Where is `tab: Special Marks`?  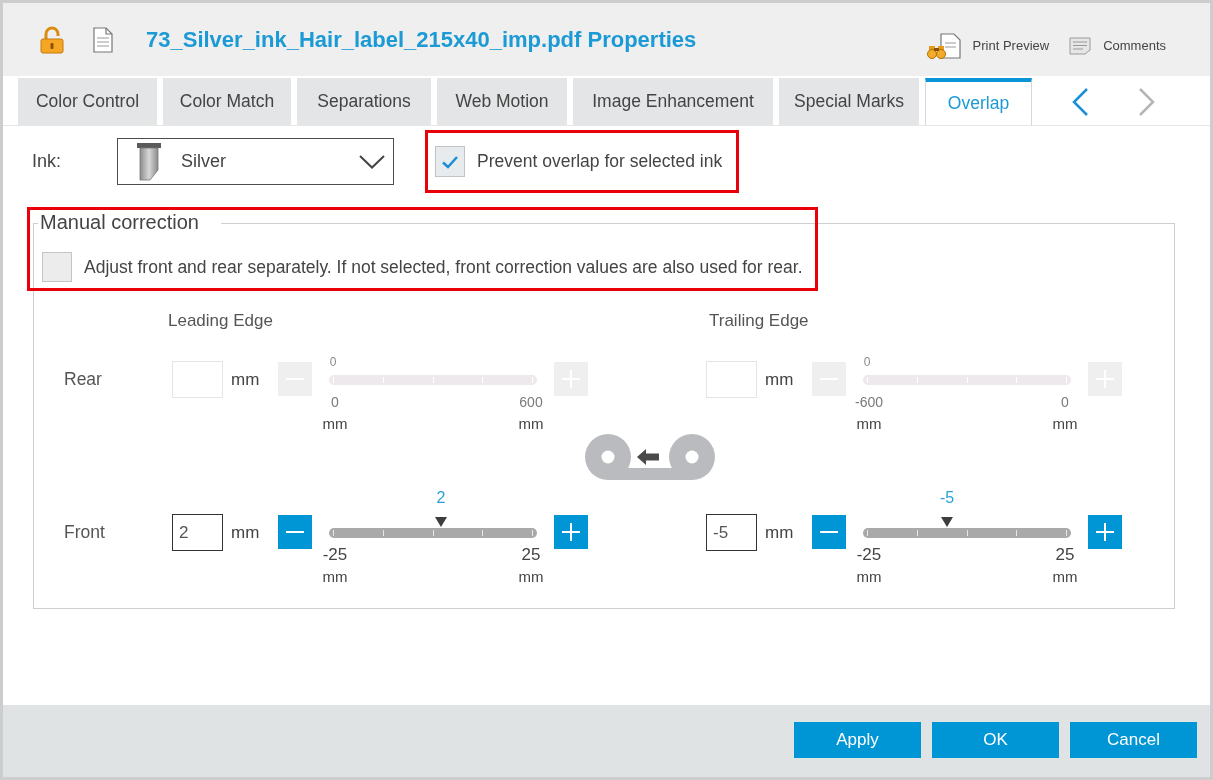
tab: Special Marks is located at coordinates (849, 101).